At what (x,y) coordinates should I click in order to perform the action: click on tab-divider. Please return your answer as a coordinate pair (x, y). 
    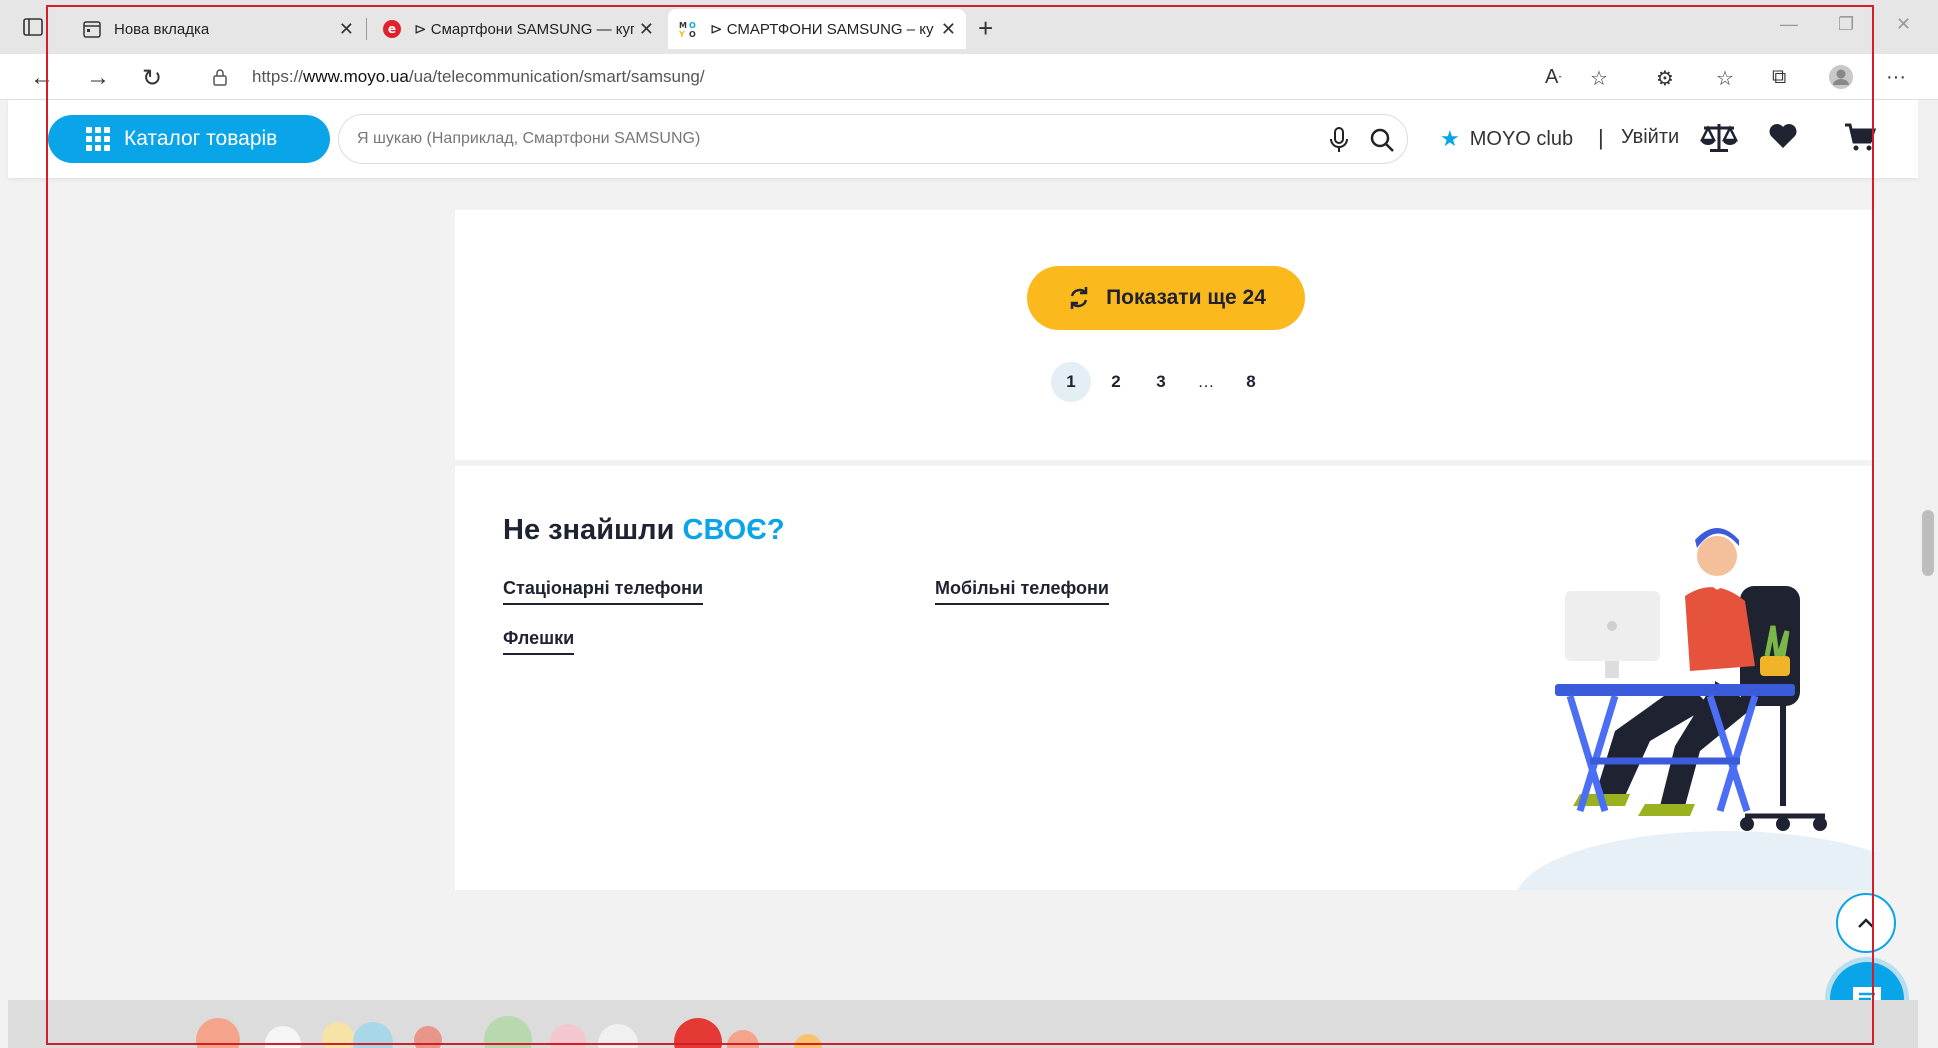
    Looking at the image, I should click on (366, 29).